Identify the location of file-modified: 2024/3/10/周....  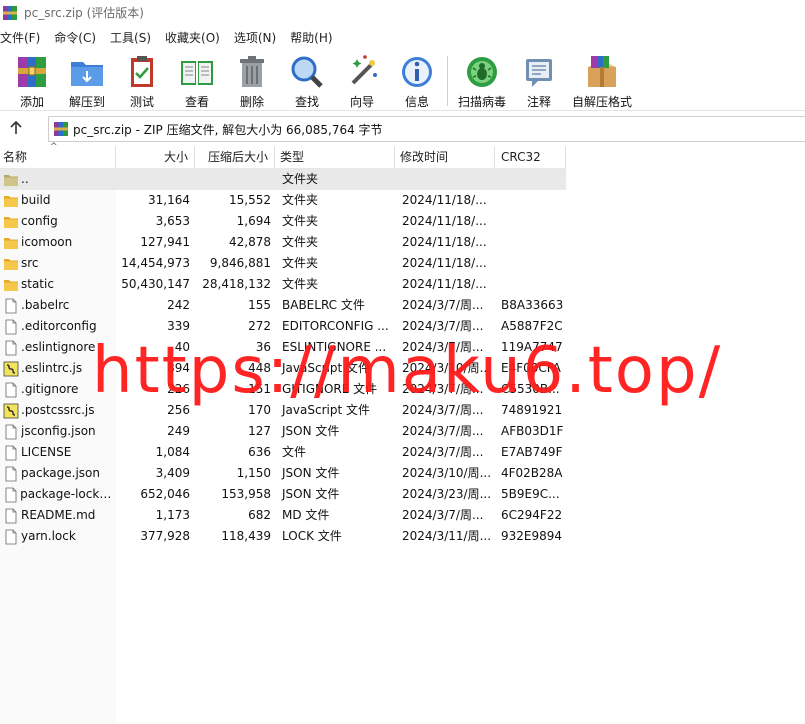
(447, 473).